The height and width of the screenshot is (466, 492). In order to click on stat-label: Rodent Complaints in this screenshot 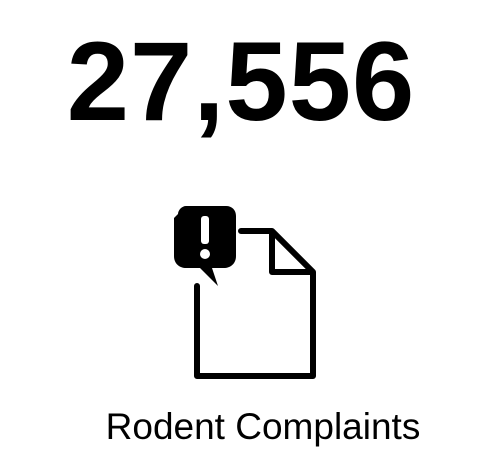, I will do `click(263, 426)`.